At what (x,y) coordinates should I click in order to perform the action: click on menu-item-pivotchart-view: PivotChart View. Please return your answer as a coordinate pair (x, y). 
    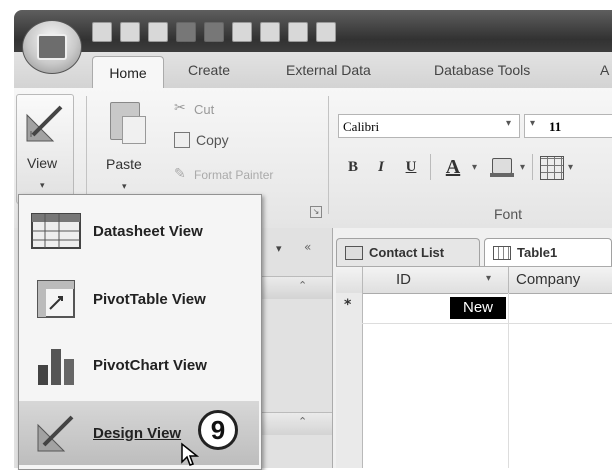
    Looking at the image, I should click on (139, 365).